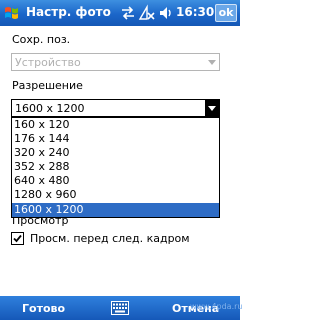 The height and width of the screenshot is (320, 320). I want to click on dropdown-item-selected: 1600 x 1200, so click(115, 209).